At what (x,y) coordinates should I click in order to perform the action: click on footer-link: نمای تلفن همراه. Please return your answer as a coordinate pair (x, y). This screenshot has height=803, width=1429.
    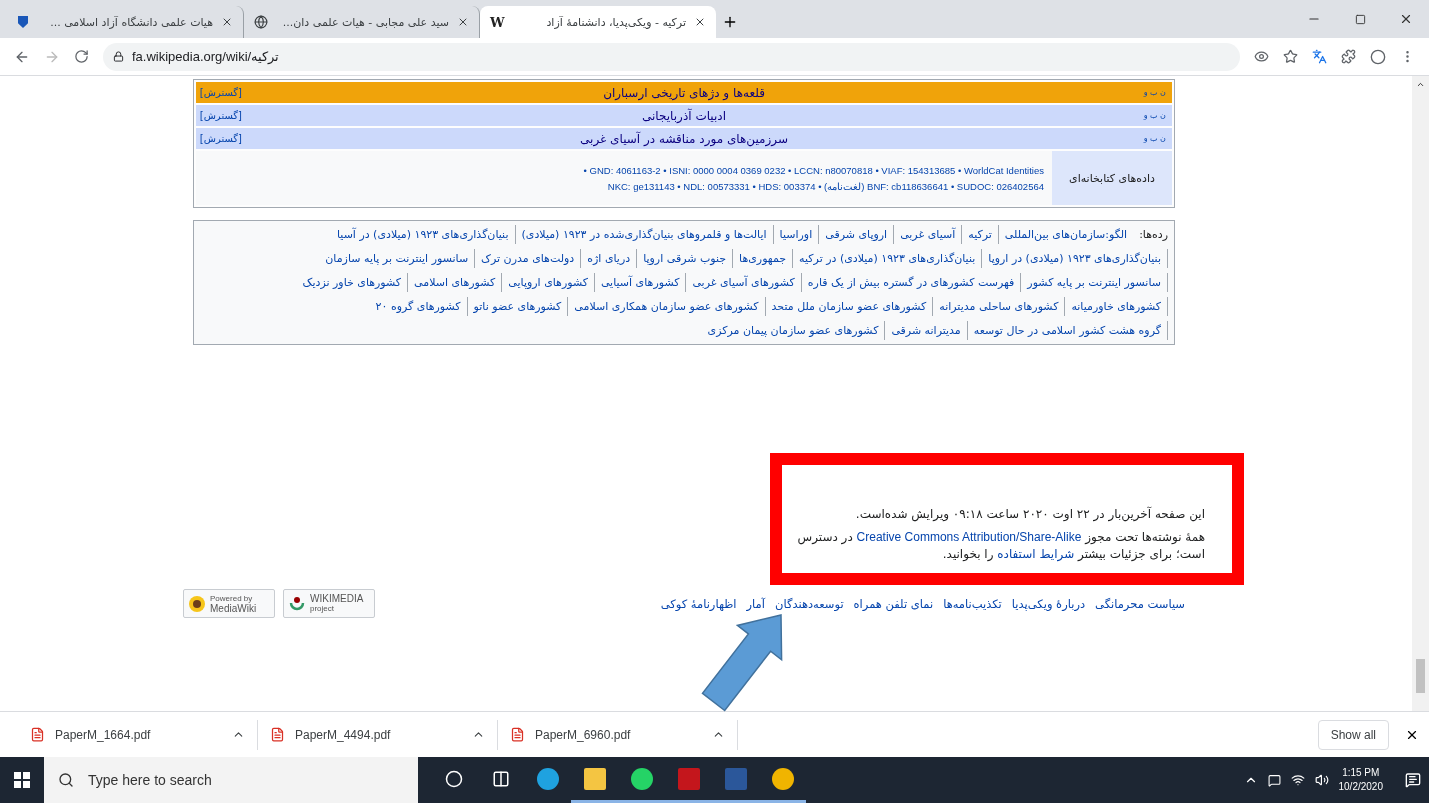
    Looking at the image, I should click on (893, 603).